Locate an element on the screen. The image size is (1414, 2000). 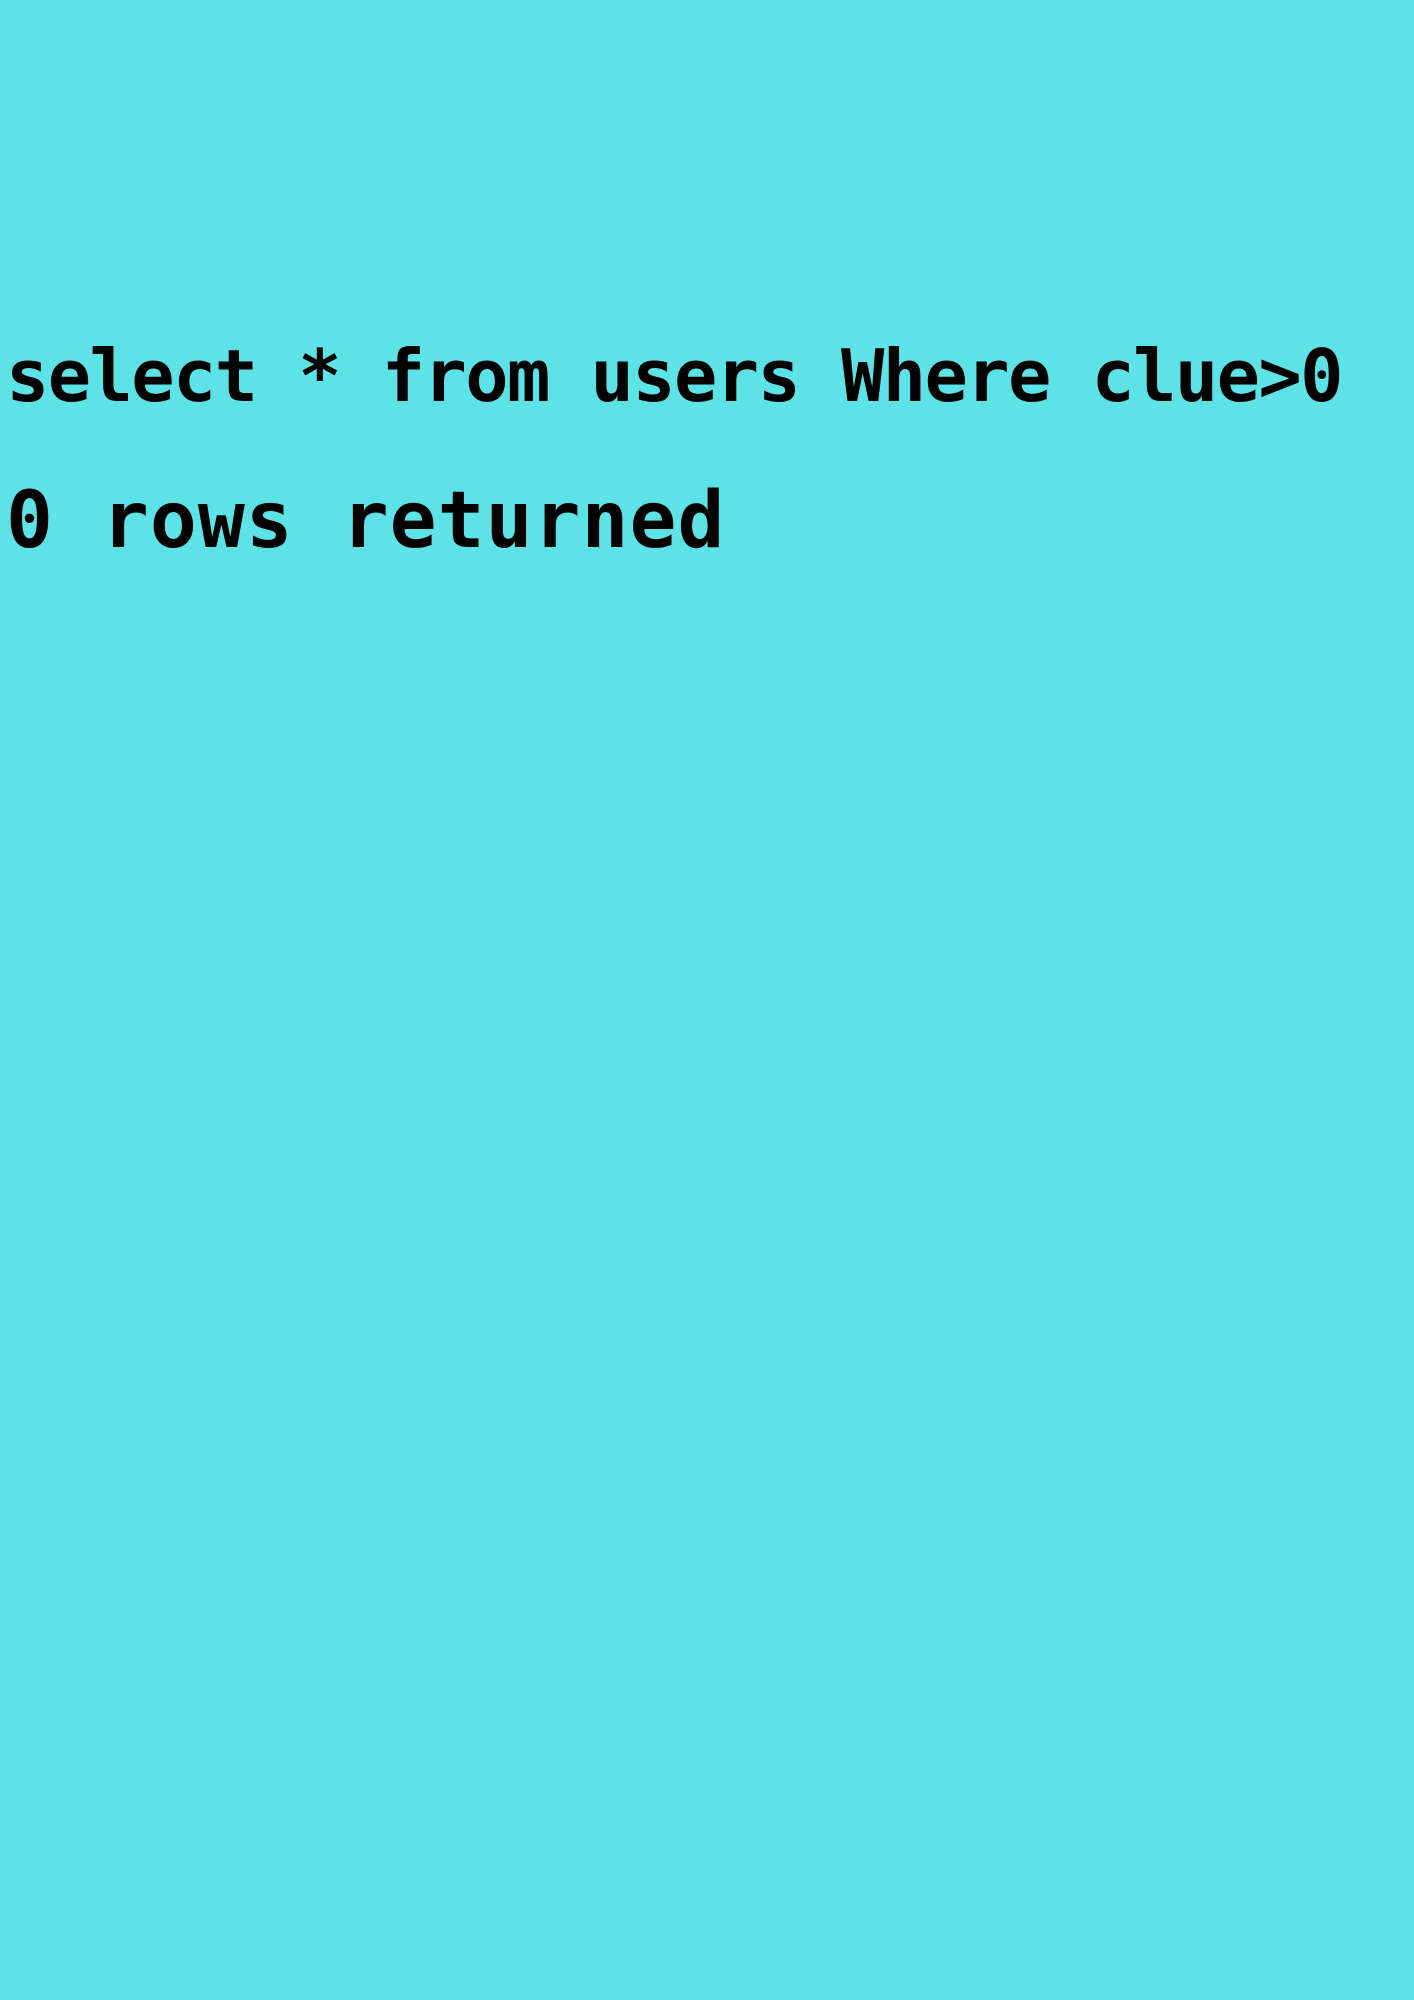
sql-query-text: select * from users Where clue>0 is located at coordinates (675, 376).